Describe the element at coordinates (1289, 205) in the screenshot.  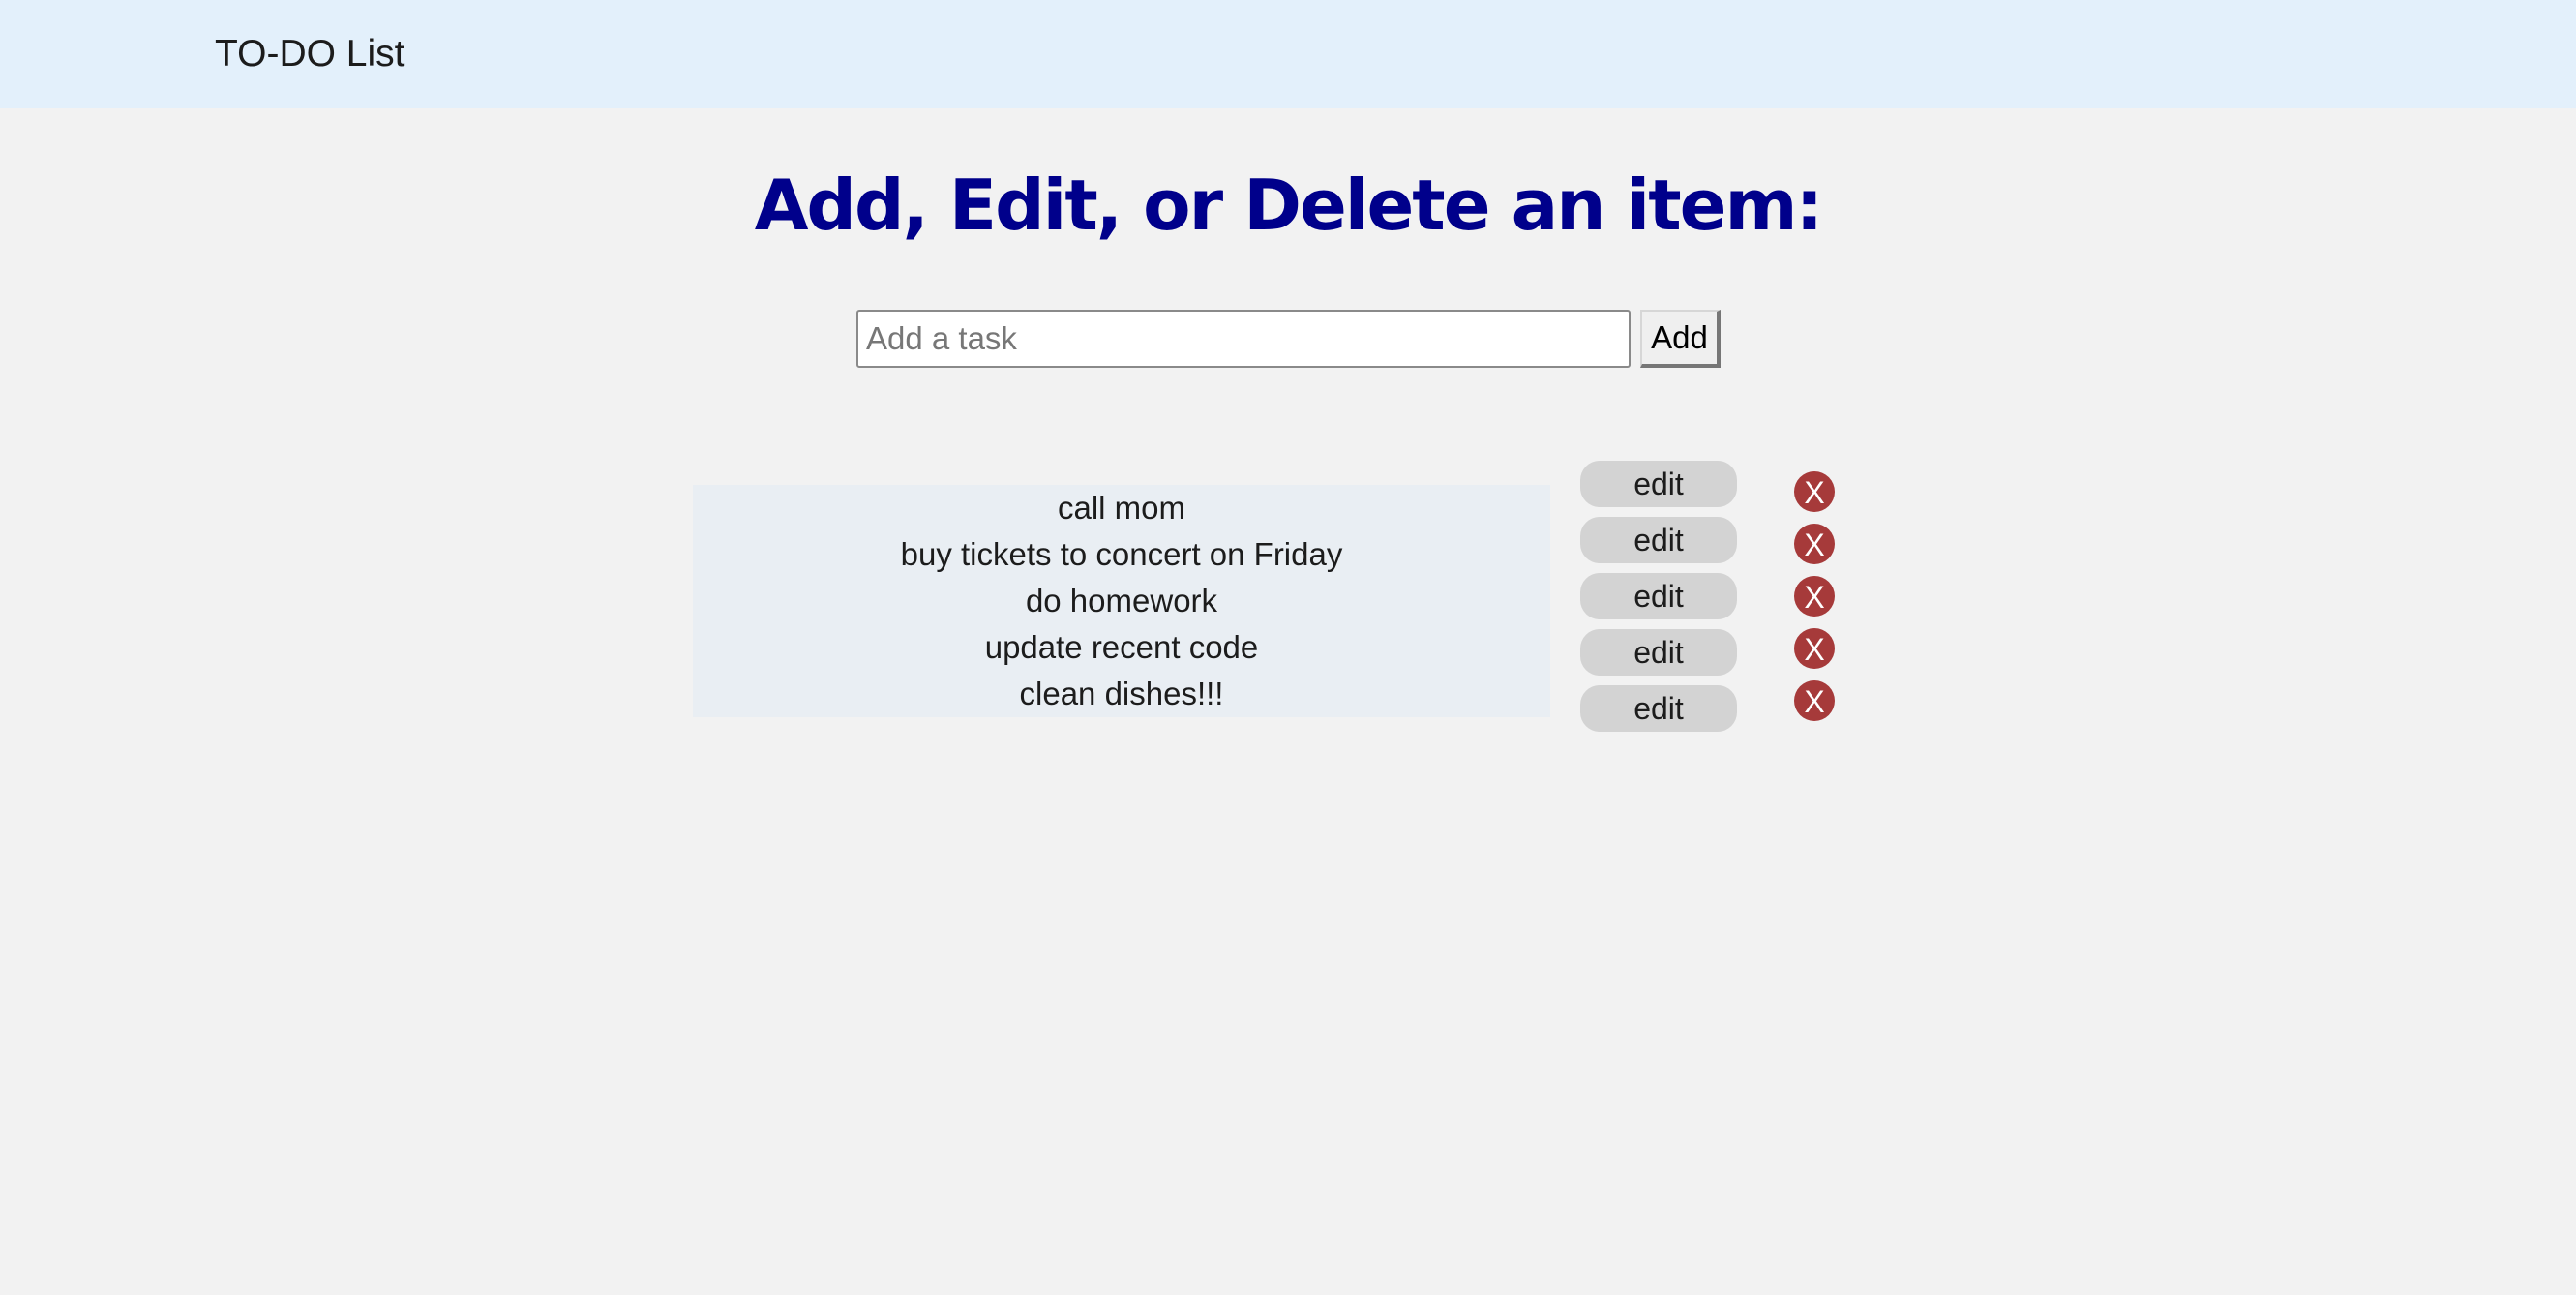
I see `page-title: Add, Edit, or Delete an item:` at that location.